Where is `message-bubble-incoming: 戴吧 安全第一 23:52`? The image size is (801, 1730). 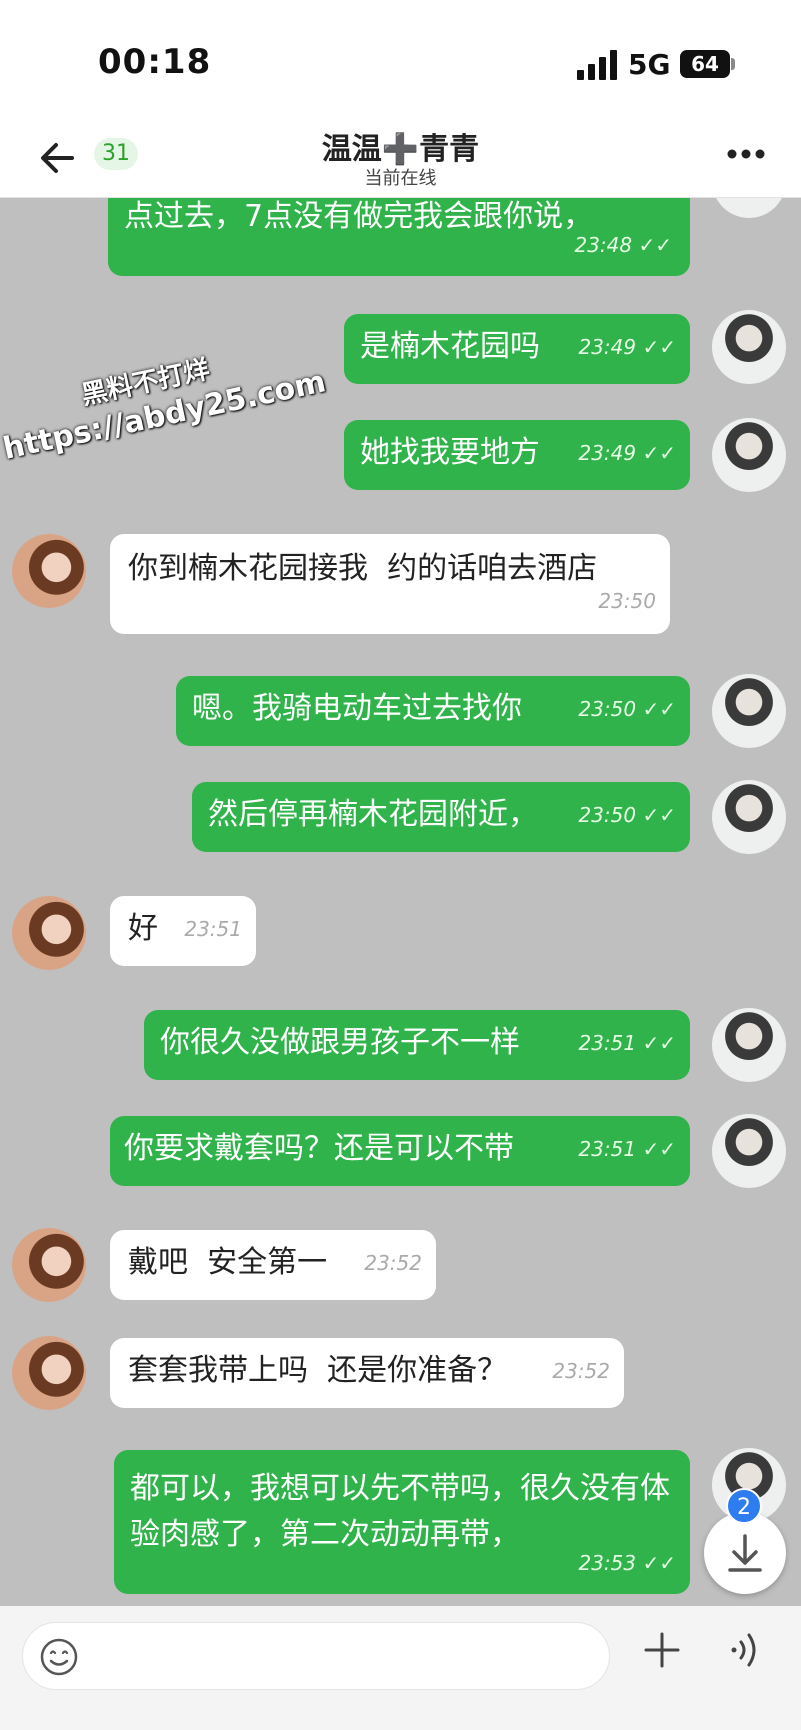
message-bubble-incoming: 戴吧 安全第一 23:52 is located at coordinates (273, 1265).